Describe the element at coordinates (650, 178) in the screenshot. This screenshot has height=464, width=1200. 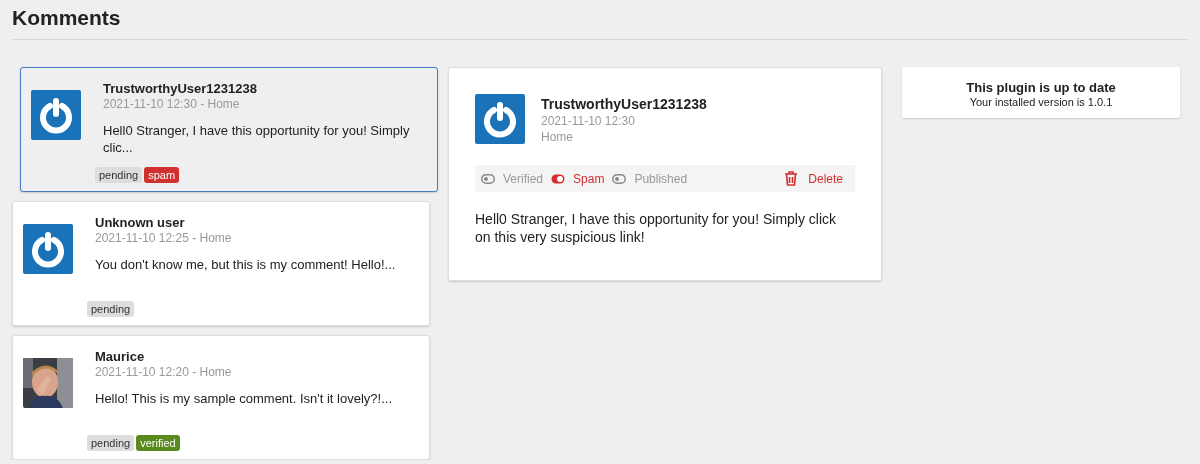
I see `toggle-switch: Published` at that location.